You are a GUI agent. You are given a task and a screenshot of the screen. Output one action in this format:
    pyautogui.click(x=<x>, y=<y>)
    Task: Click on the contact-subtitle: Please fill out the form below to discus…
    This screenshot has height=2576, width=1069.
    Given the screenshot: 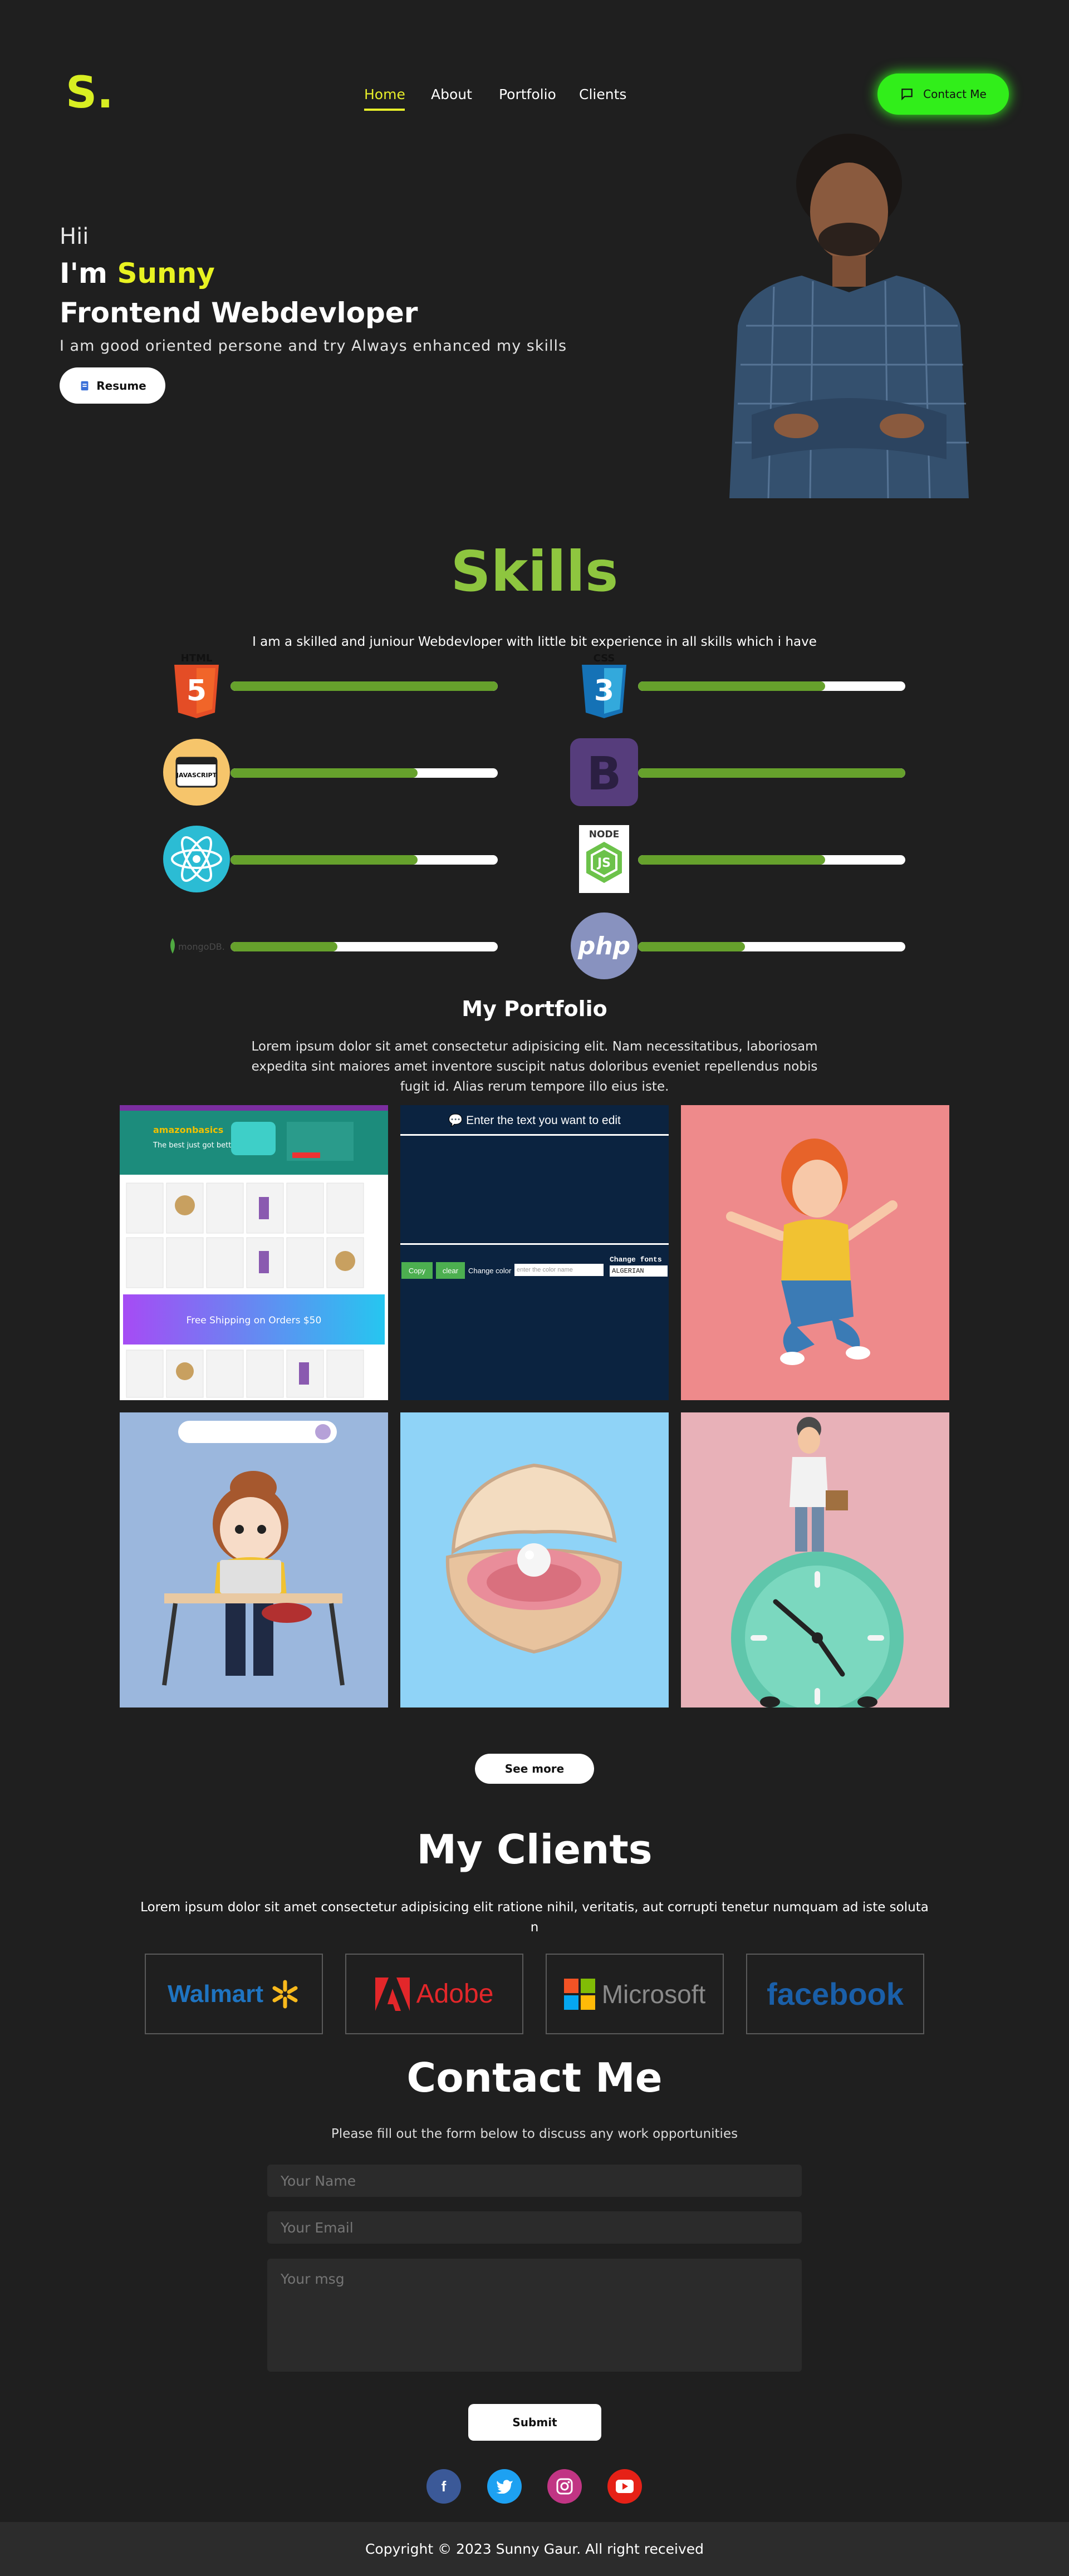 What is the action you would take?
    pyautogui.click(x=534, y=2134)
    